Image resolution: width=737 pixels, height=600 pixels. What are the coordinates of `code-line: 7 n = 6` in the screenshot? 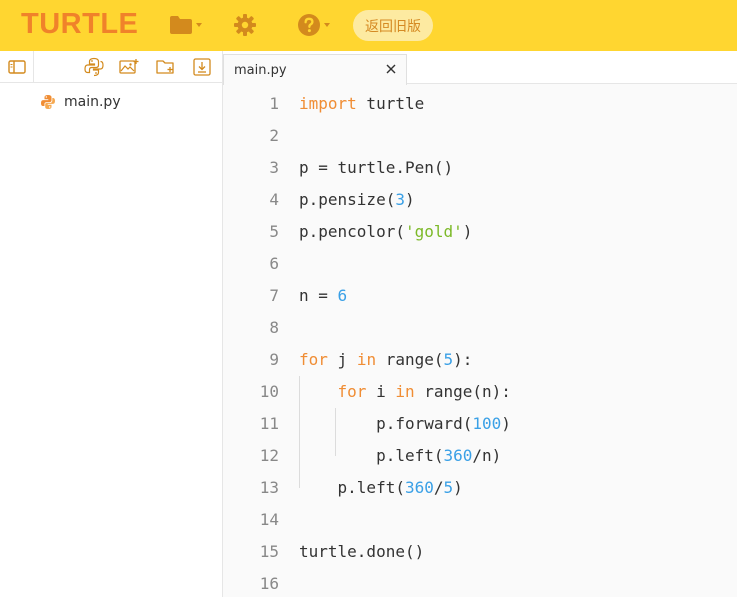 It's located at (480, 296).